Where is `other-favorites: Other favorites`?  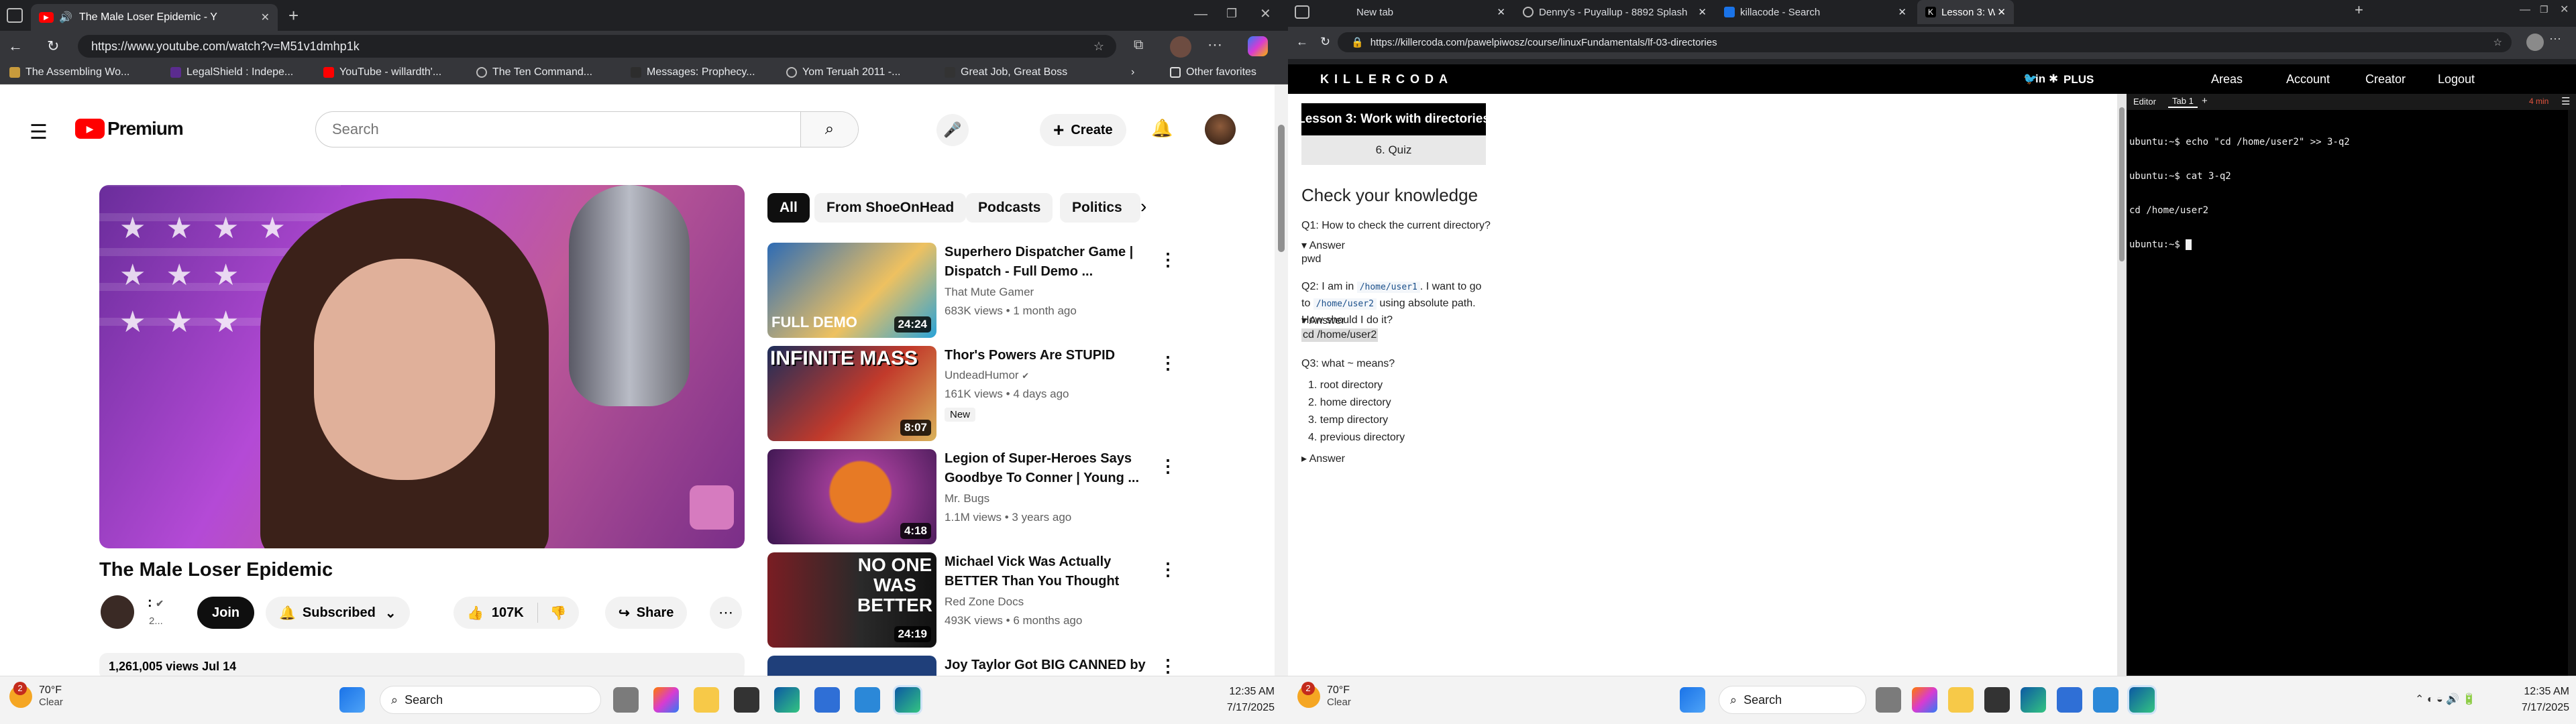
other-favorites: Other favorites is located at coordinates (1213, 72).